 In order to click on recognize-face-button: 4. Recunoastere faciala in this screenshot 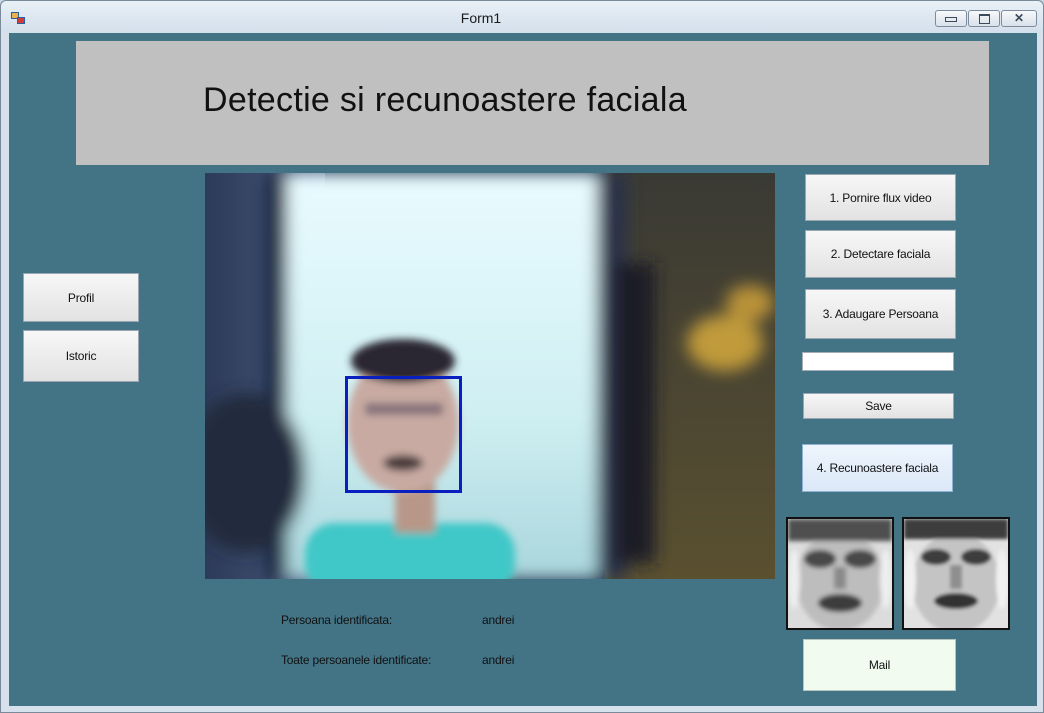, I will do `click(877, 468)`.